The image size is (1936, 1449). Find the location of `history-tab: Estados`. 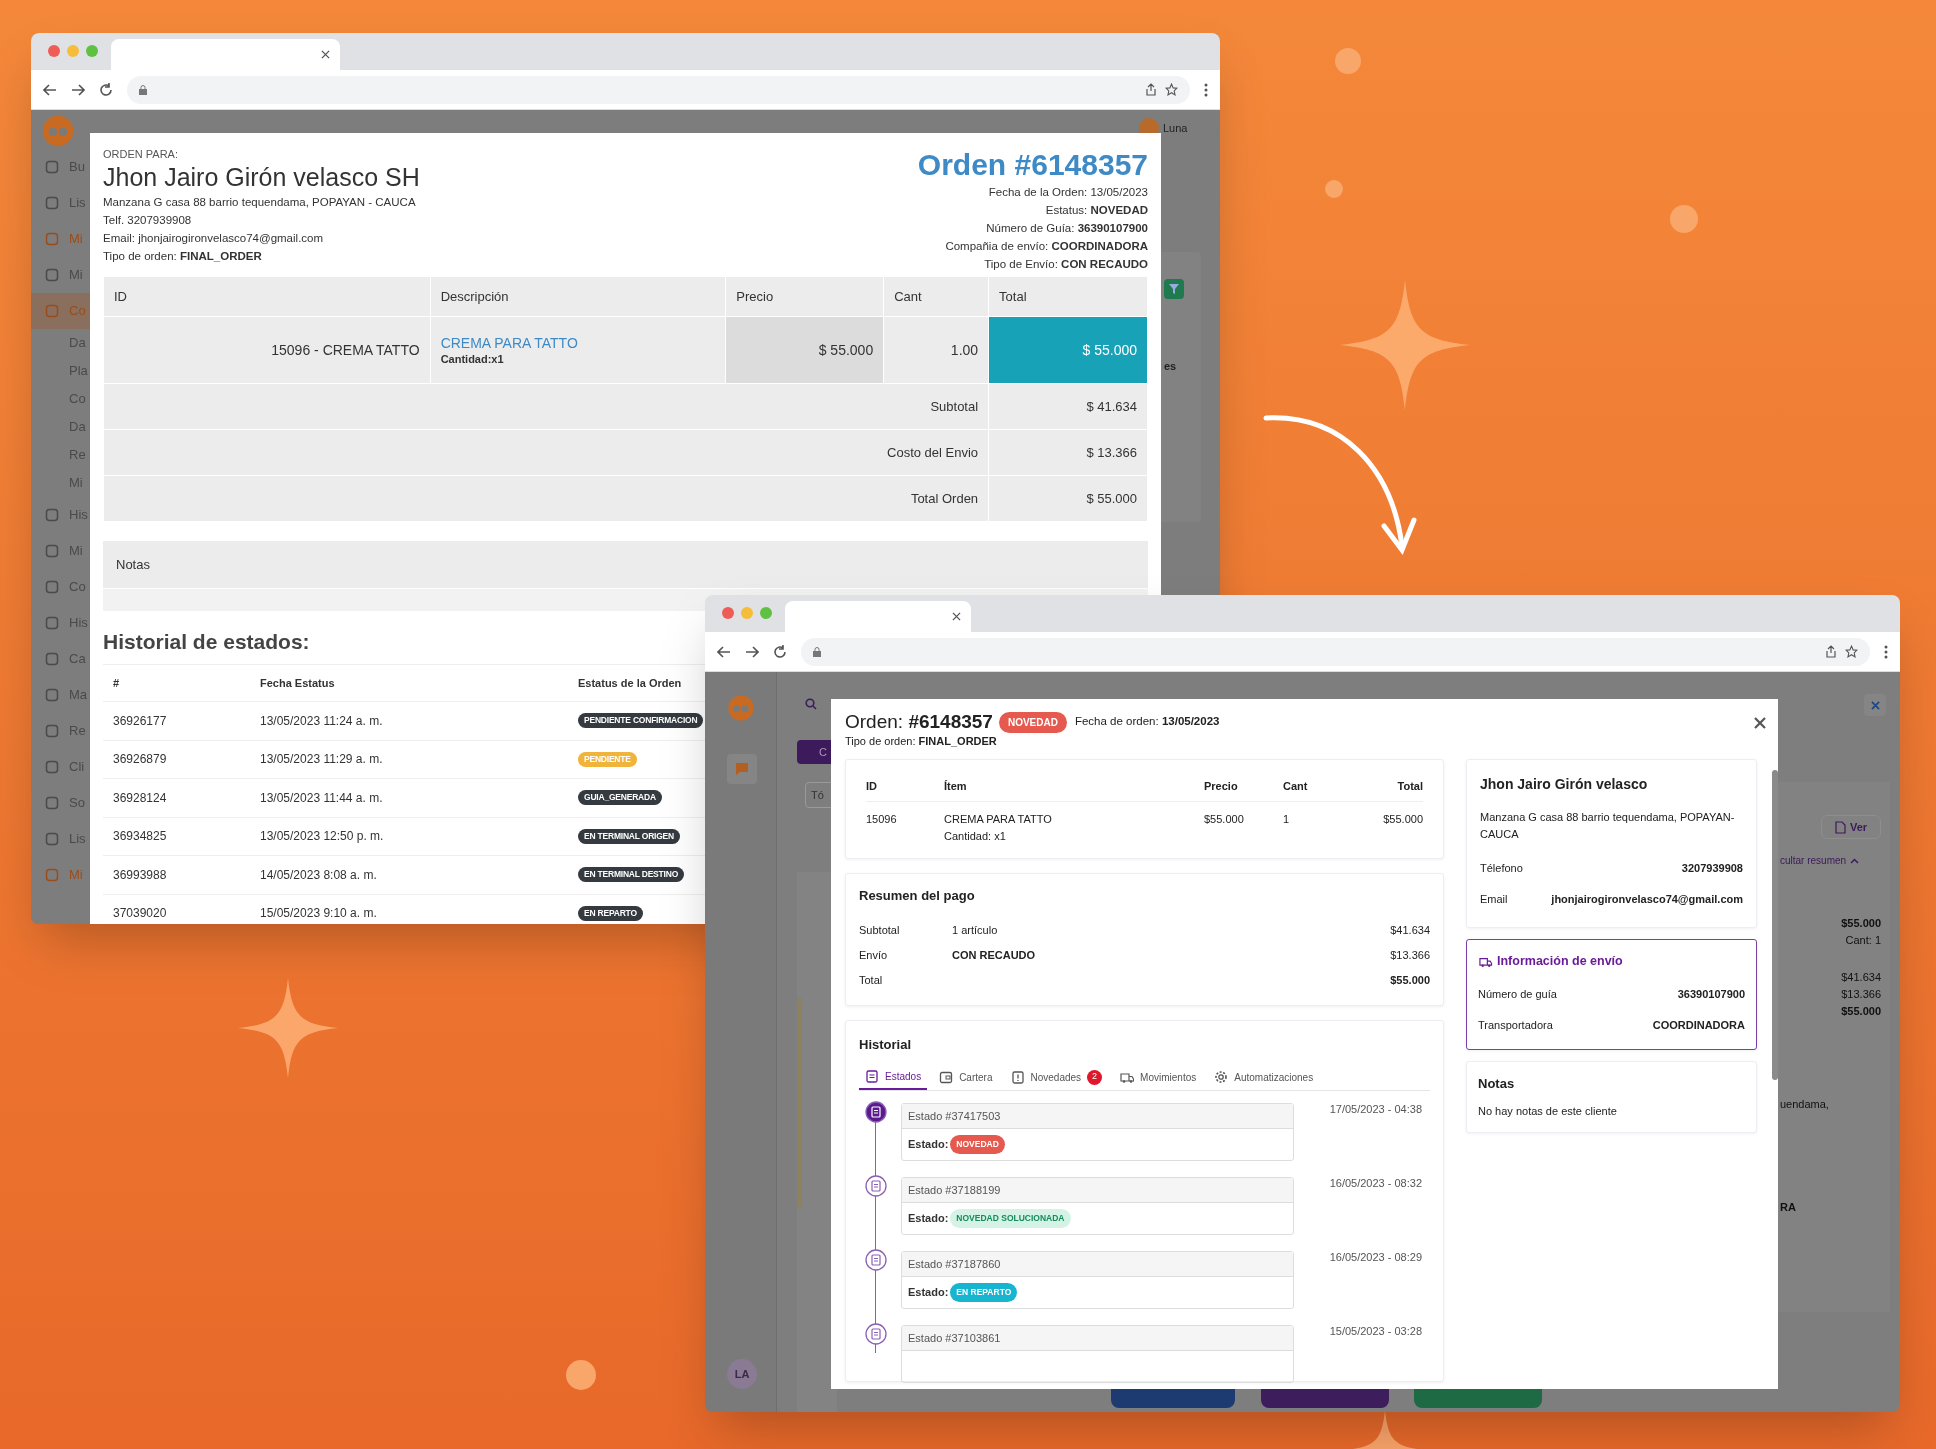

history-tab: Estados is located at coordinates (893, 1077).